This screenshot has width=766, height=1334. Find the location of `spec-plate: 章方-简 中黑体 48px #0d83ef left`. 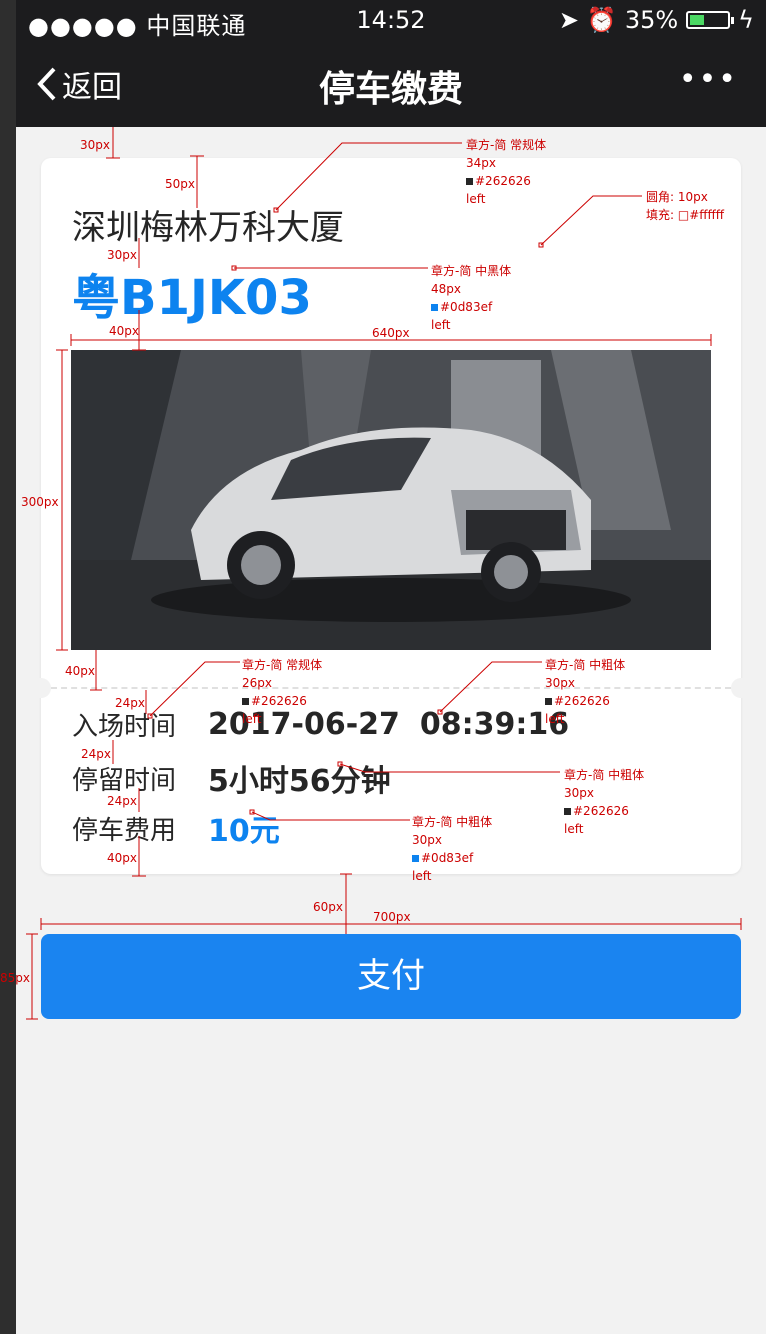

spec-plate: 章方-简 中黑体 48px #0d83ef left is located at coordinates (471, 298).